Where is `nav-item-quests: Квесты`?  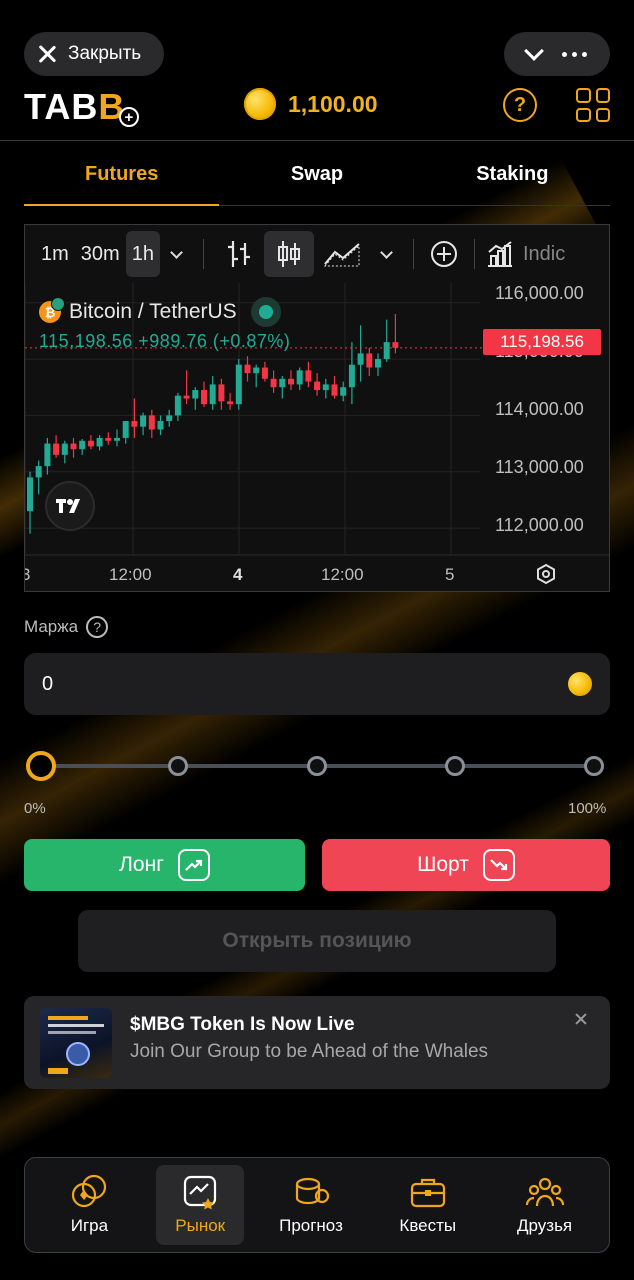 nav-item-quests: Квесты is located at coordinates (428, 1205).